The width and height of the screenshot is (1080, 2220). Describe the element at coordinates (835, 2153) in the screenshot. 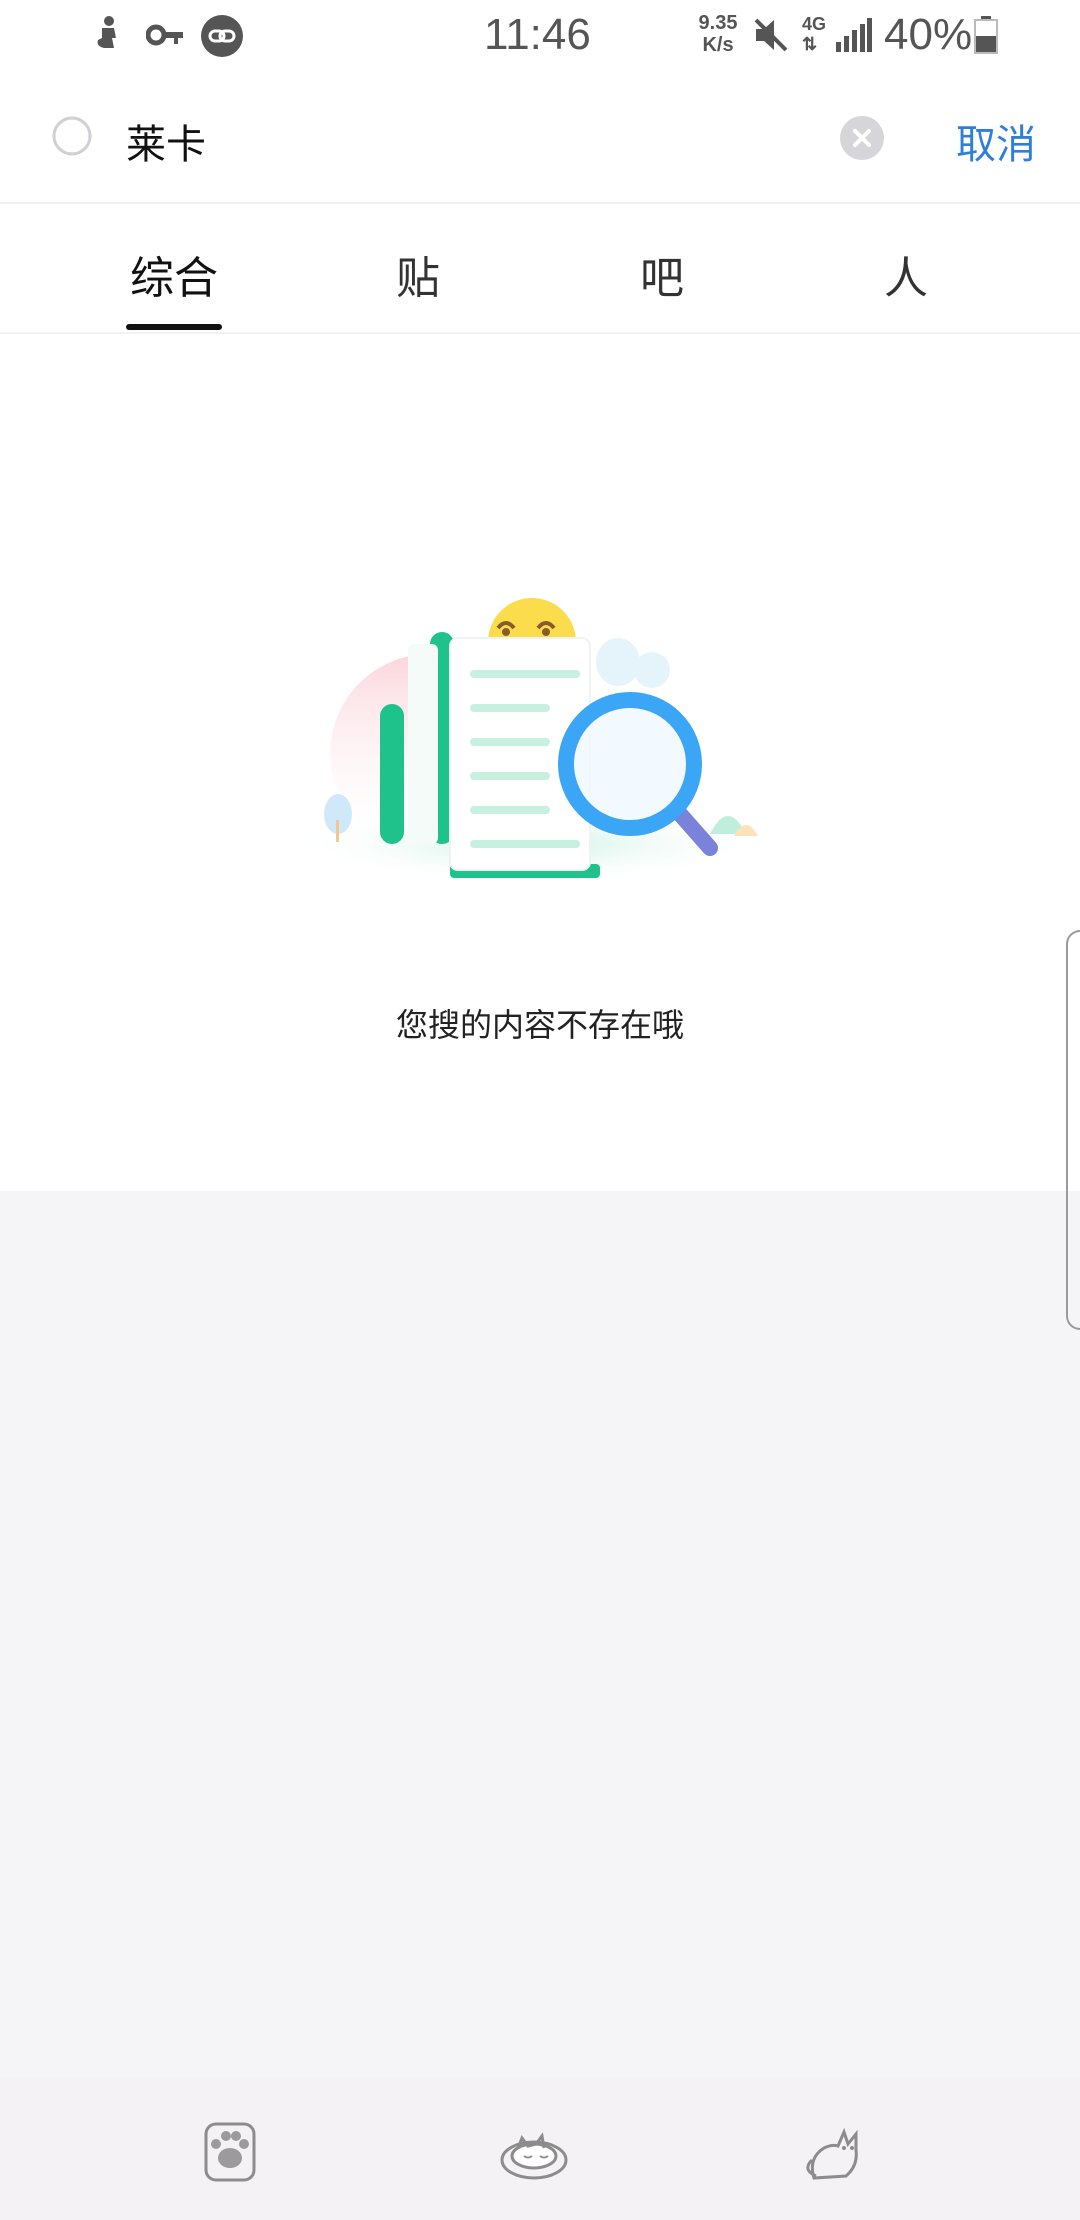

I see `cat-icon` at that location.